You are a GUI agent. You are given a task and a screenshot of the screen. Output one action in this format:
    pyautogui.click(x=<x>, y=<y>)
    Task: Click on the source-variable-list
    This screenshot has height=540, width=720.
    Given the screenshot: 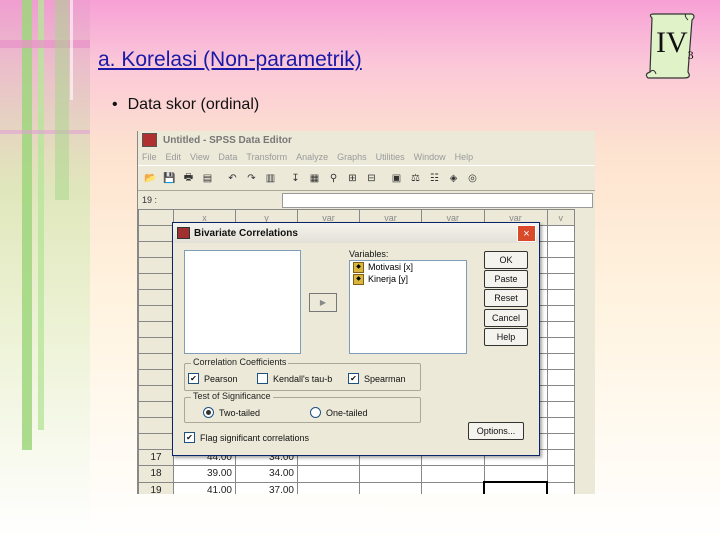 What is the action you would take?
    pyautogui.click(x=242, y=302)
    